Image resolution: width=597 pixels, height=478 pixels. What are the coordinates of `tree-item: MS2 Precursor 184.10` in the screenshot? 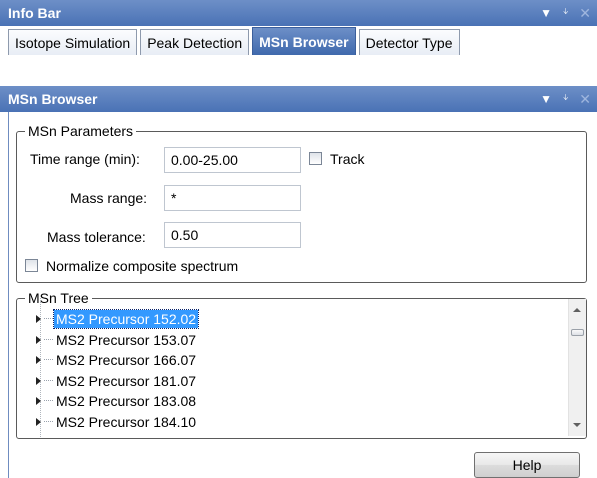 It's located at (107, 422).